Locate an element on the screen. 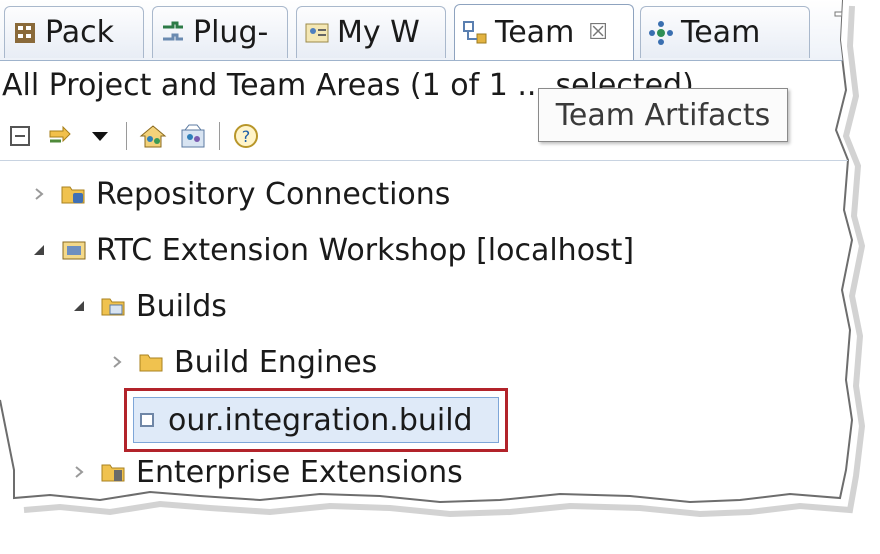  tree-item-build-engines: Build Engines is located at coordinates (241, 362).